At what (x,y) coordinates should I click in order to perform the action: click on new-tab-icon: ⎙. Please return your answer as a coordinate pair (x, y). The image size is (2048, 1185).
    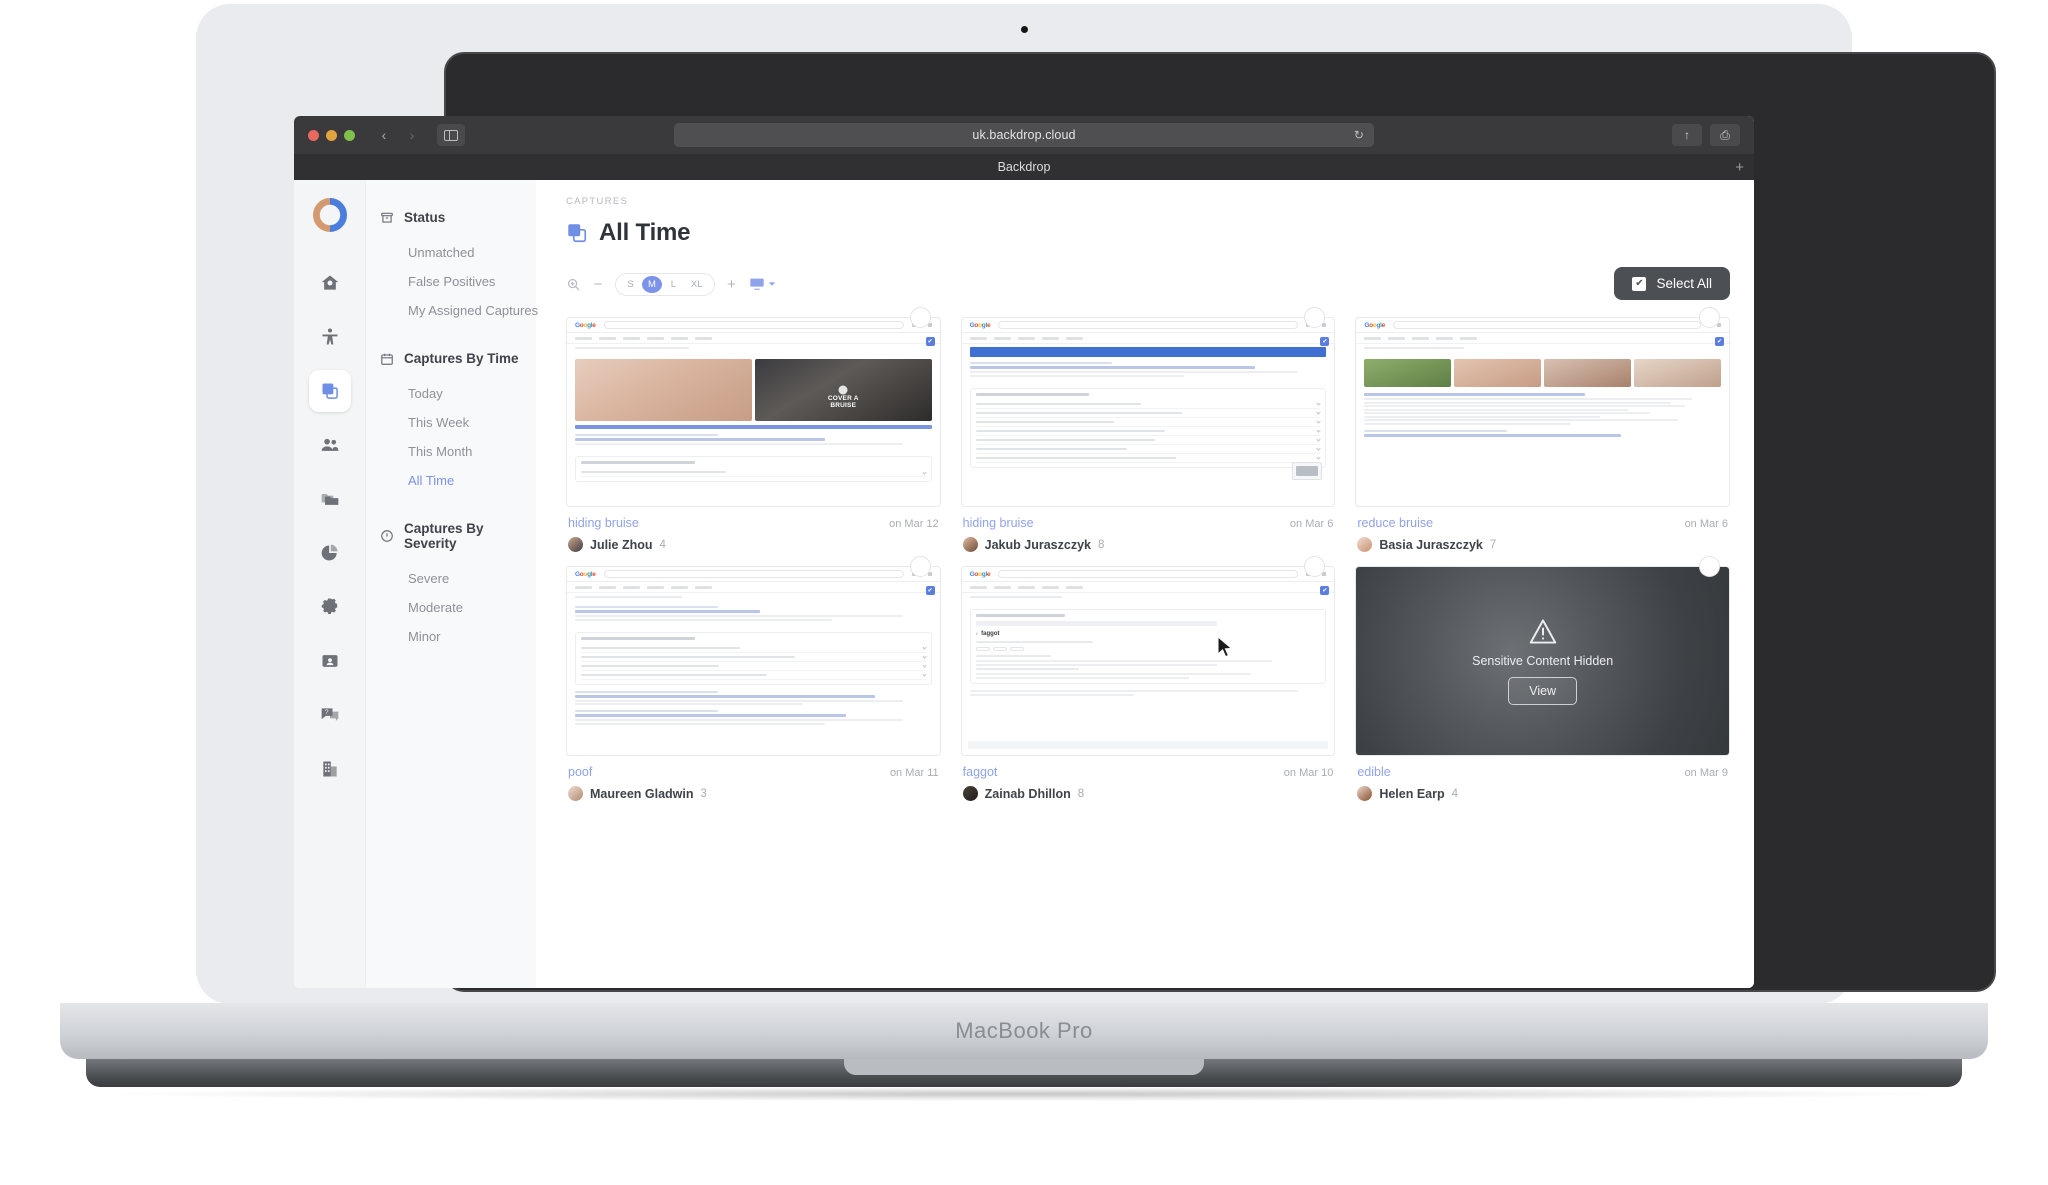
    Looking at the image, I should click on (1725, 135).